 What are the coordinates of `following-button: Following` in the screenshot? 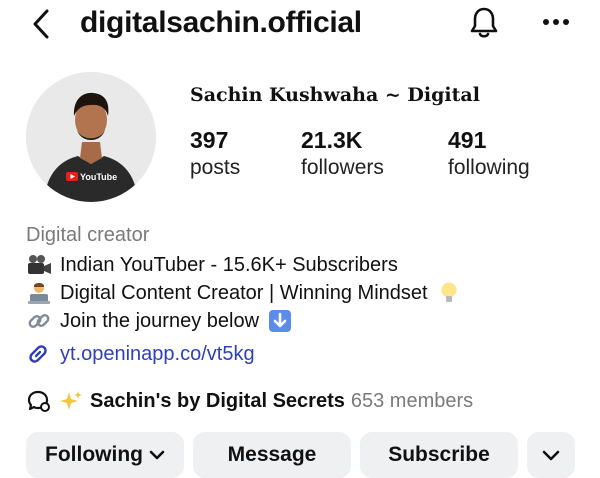 It's located at (105, 455).